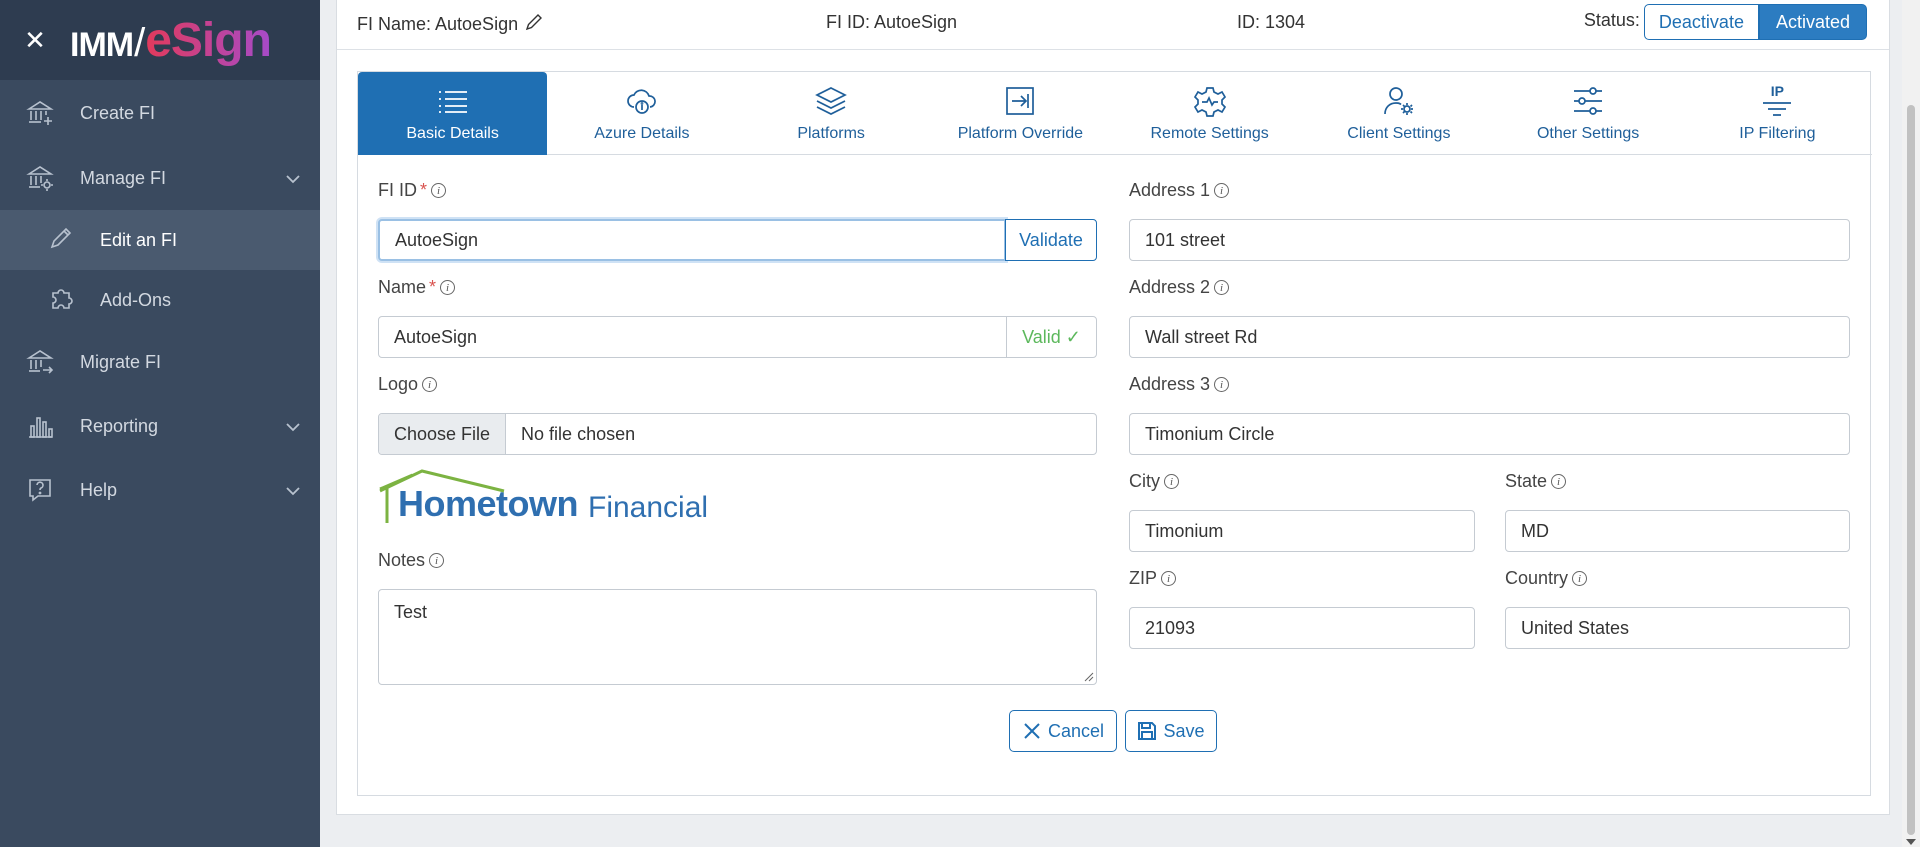  I want to click on resize-handle-icon, so click(1089, 677).